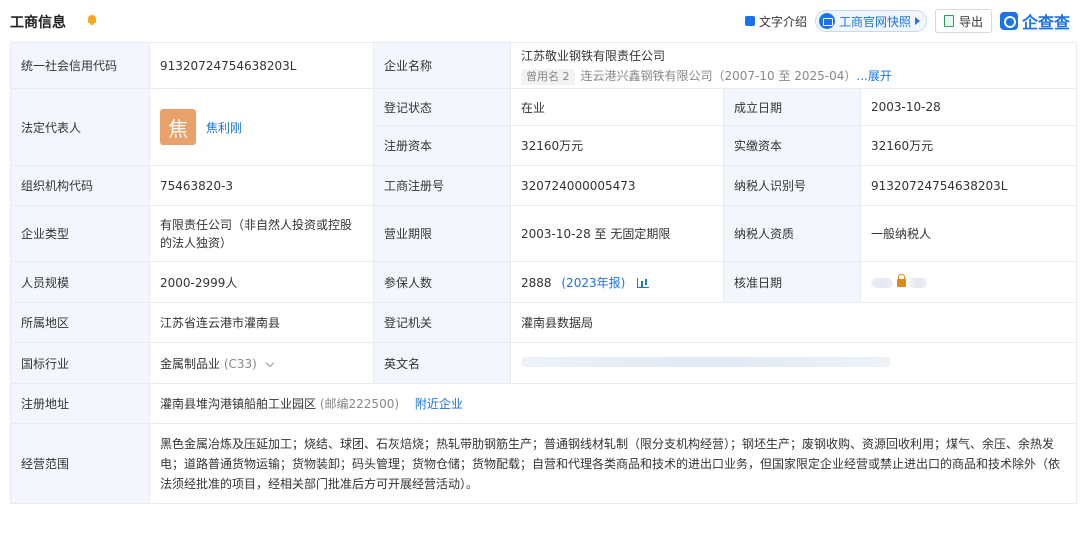 This screenshot has height=534, width=1080. Describe the element at coordinates (442, 363) in the screenshot. I see `english-name-label: 英文名` at that location.